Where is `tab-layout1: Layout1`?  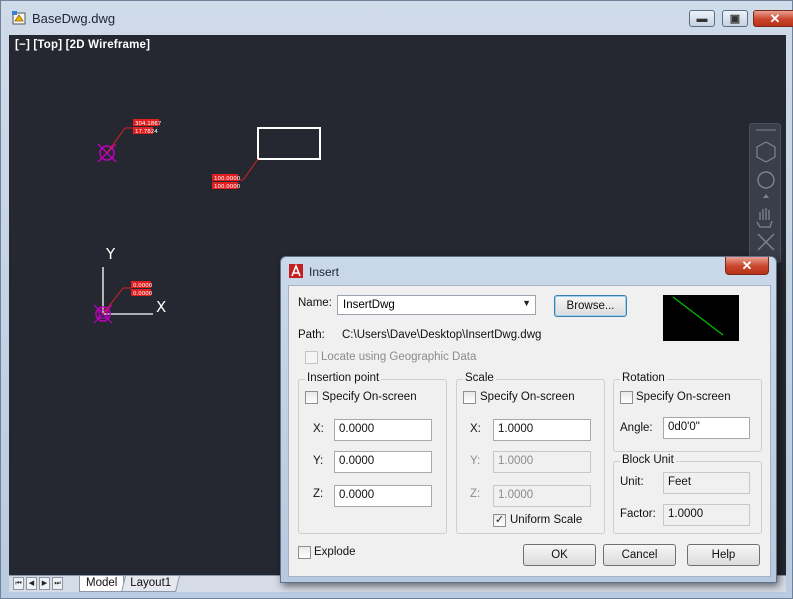 tab-layout1: Layout1 is located at coordinates (150, 584).